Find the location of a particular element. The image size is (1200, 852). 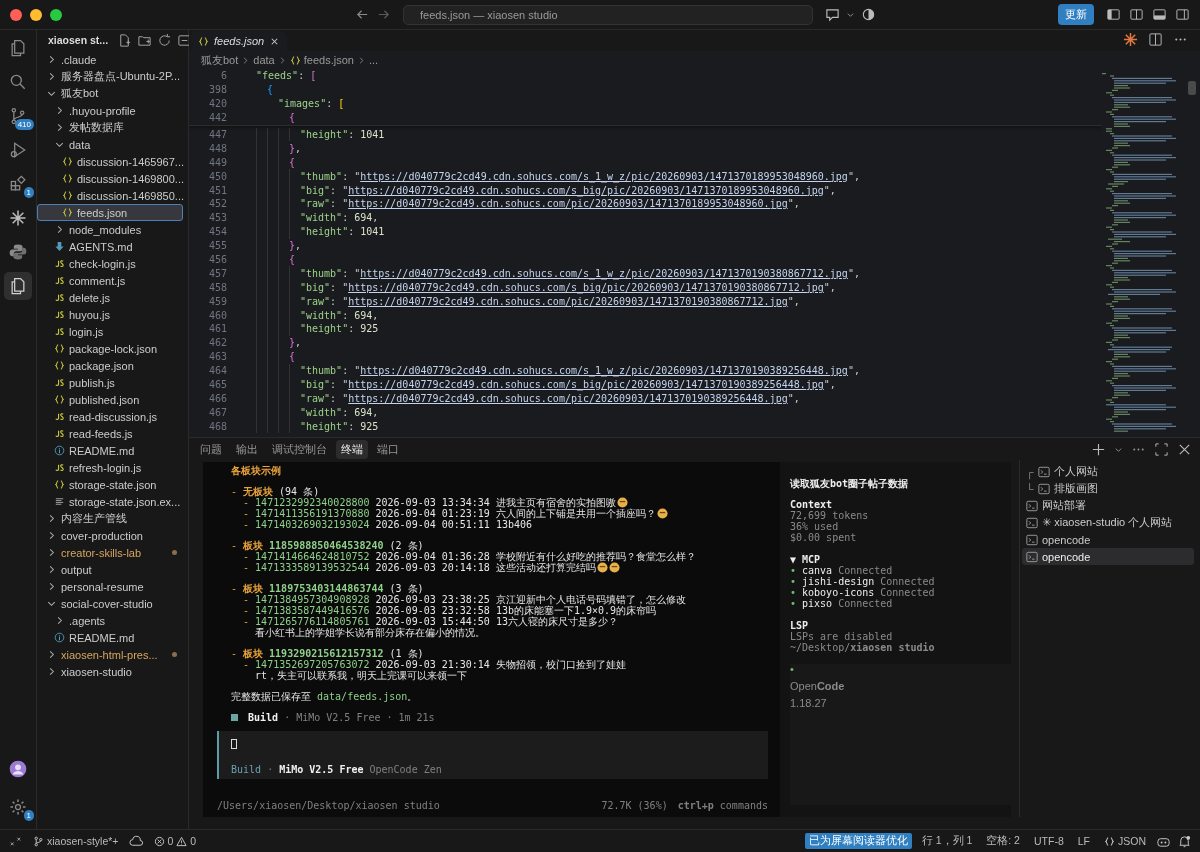

cloud-sync-icon is located at coordinates (136, 841).